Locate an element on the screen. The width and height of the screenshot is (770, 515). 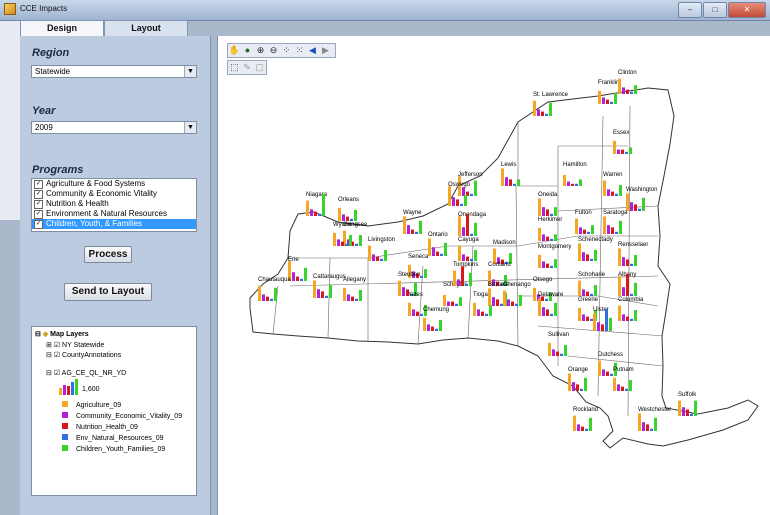
county-chart-cattaraugus: Cattaraugus is located at coordinates (329, 286).